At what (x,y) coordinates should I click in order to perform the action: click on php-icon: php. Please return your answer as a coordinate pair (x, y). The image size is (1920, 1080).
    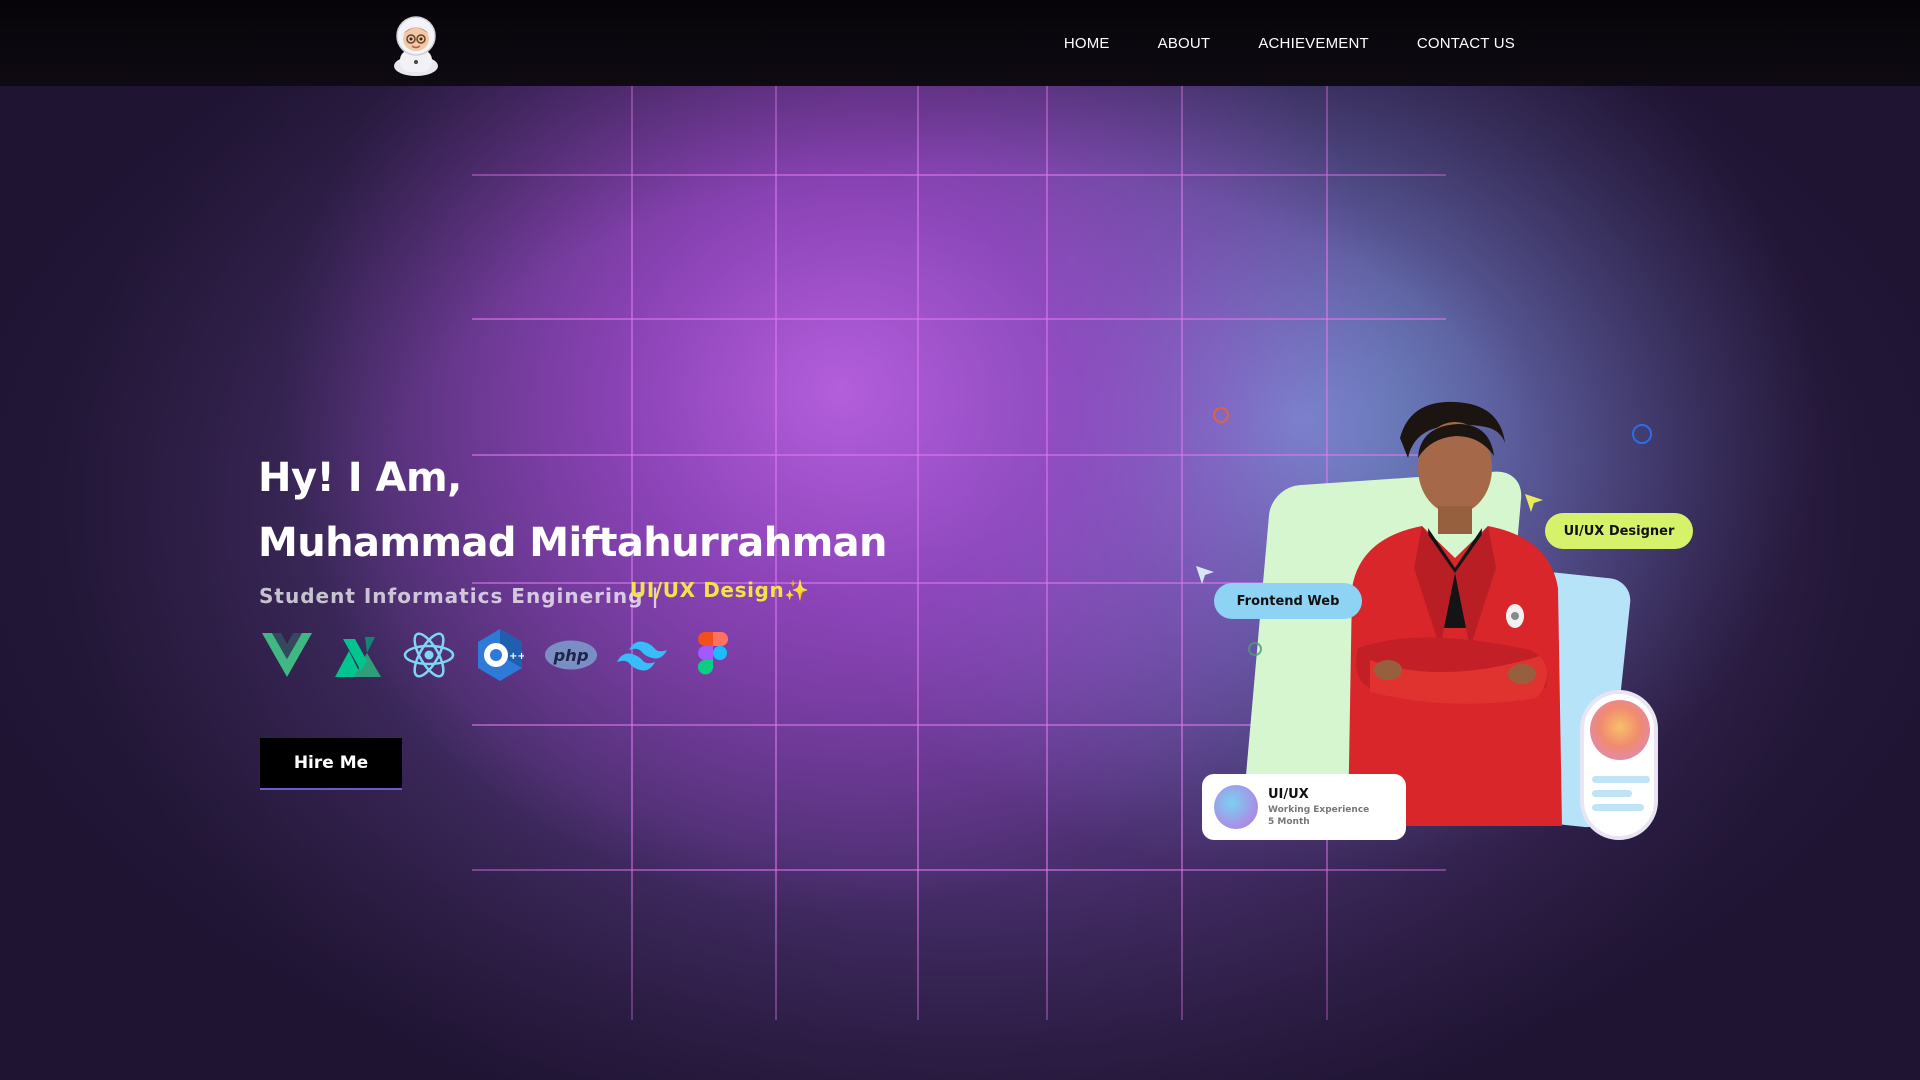
    Looking at the image, I should click on (571, 655).